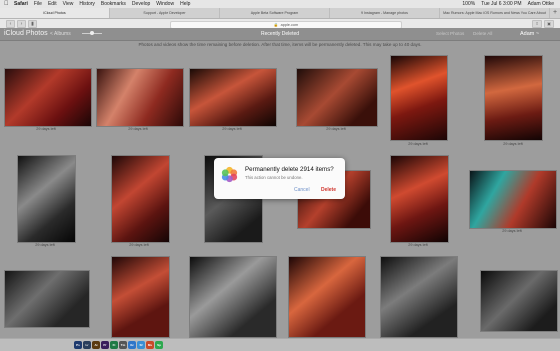 Image resolution: width=560 pixels, height=351 pixels. I want to click on status-area: 100% Tue Jul 6 3:00 PM Adam Ottke, so click(508, 4).